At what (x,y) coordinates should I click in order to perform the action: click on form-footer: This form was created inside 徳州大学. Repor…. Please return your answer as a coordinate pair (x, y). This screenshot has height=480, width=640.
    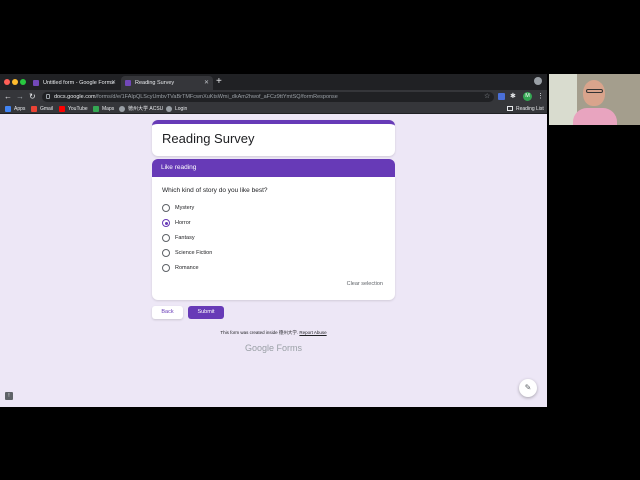
    Looking at the image, I should click on (273, 333).